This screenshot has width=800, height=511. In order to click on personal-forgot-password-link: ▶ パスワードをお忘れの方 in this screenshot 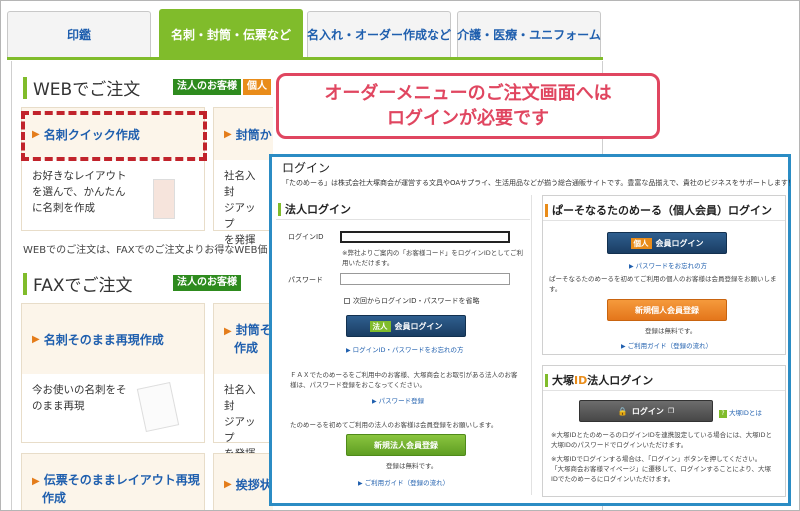, I will do `click(668, 265)`.